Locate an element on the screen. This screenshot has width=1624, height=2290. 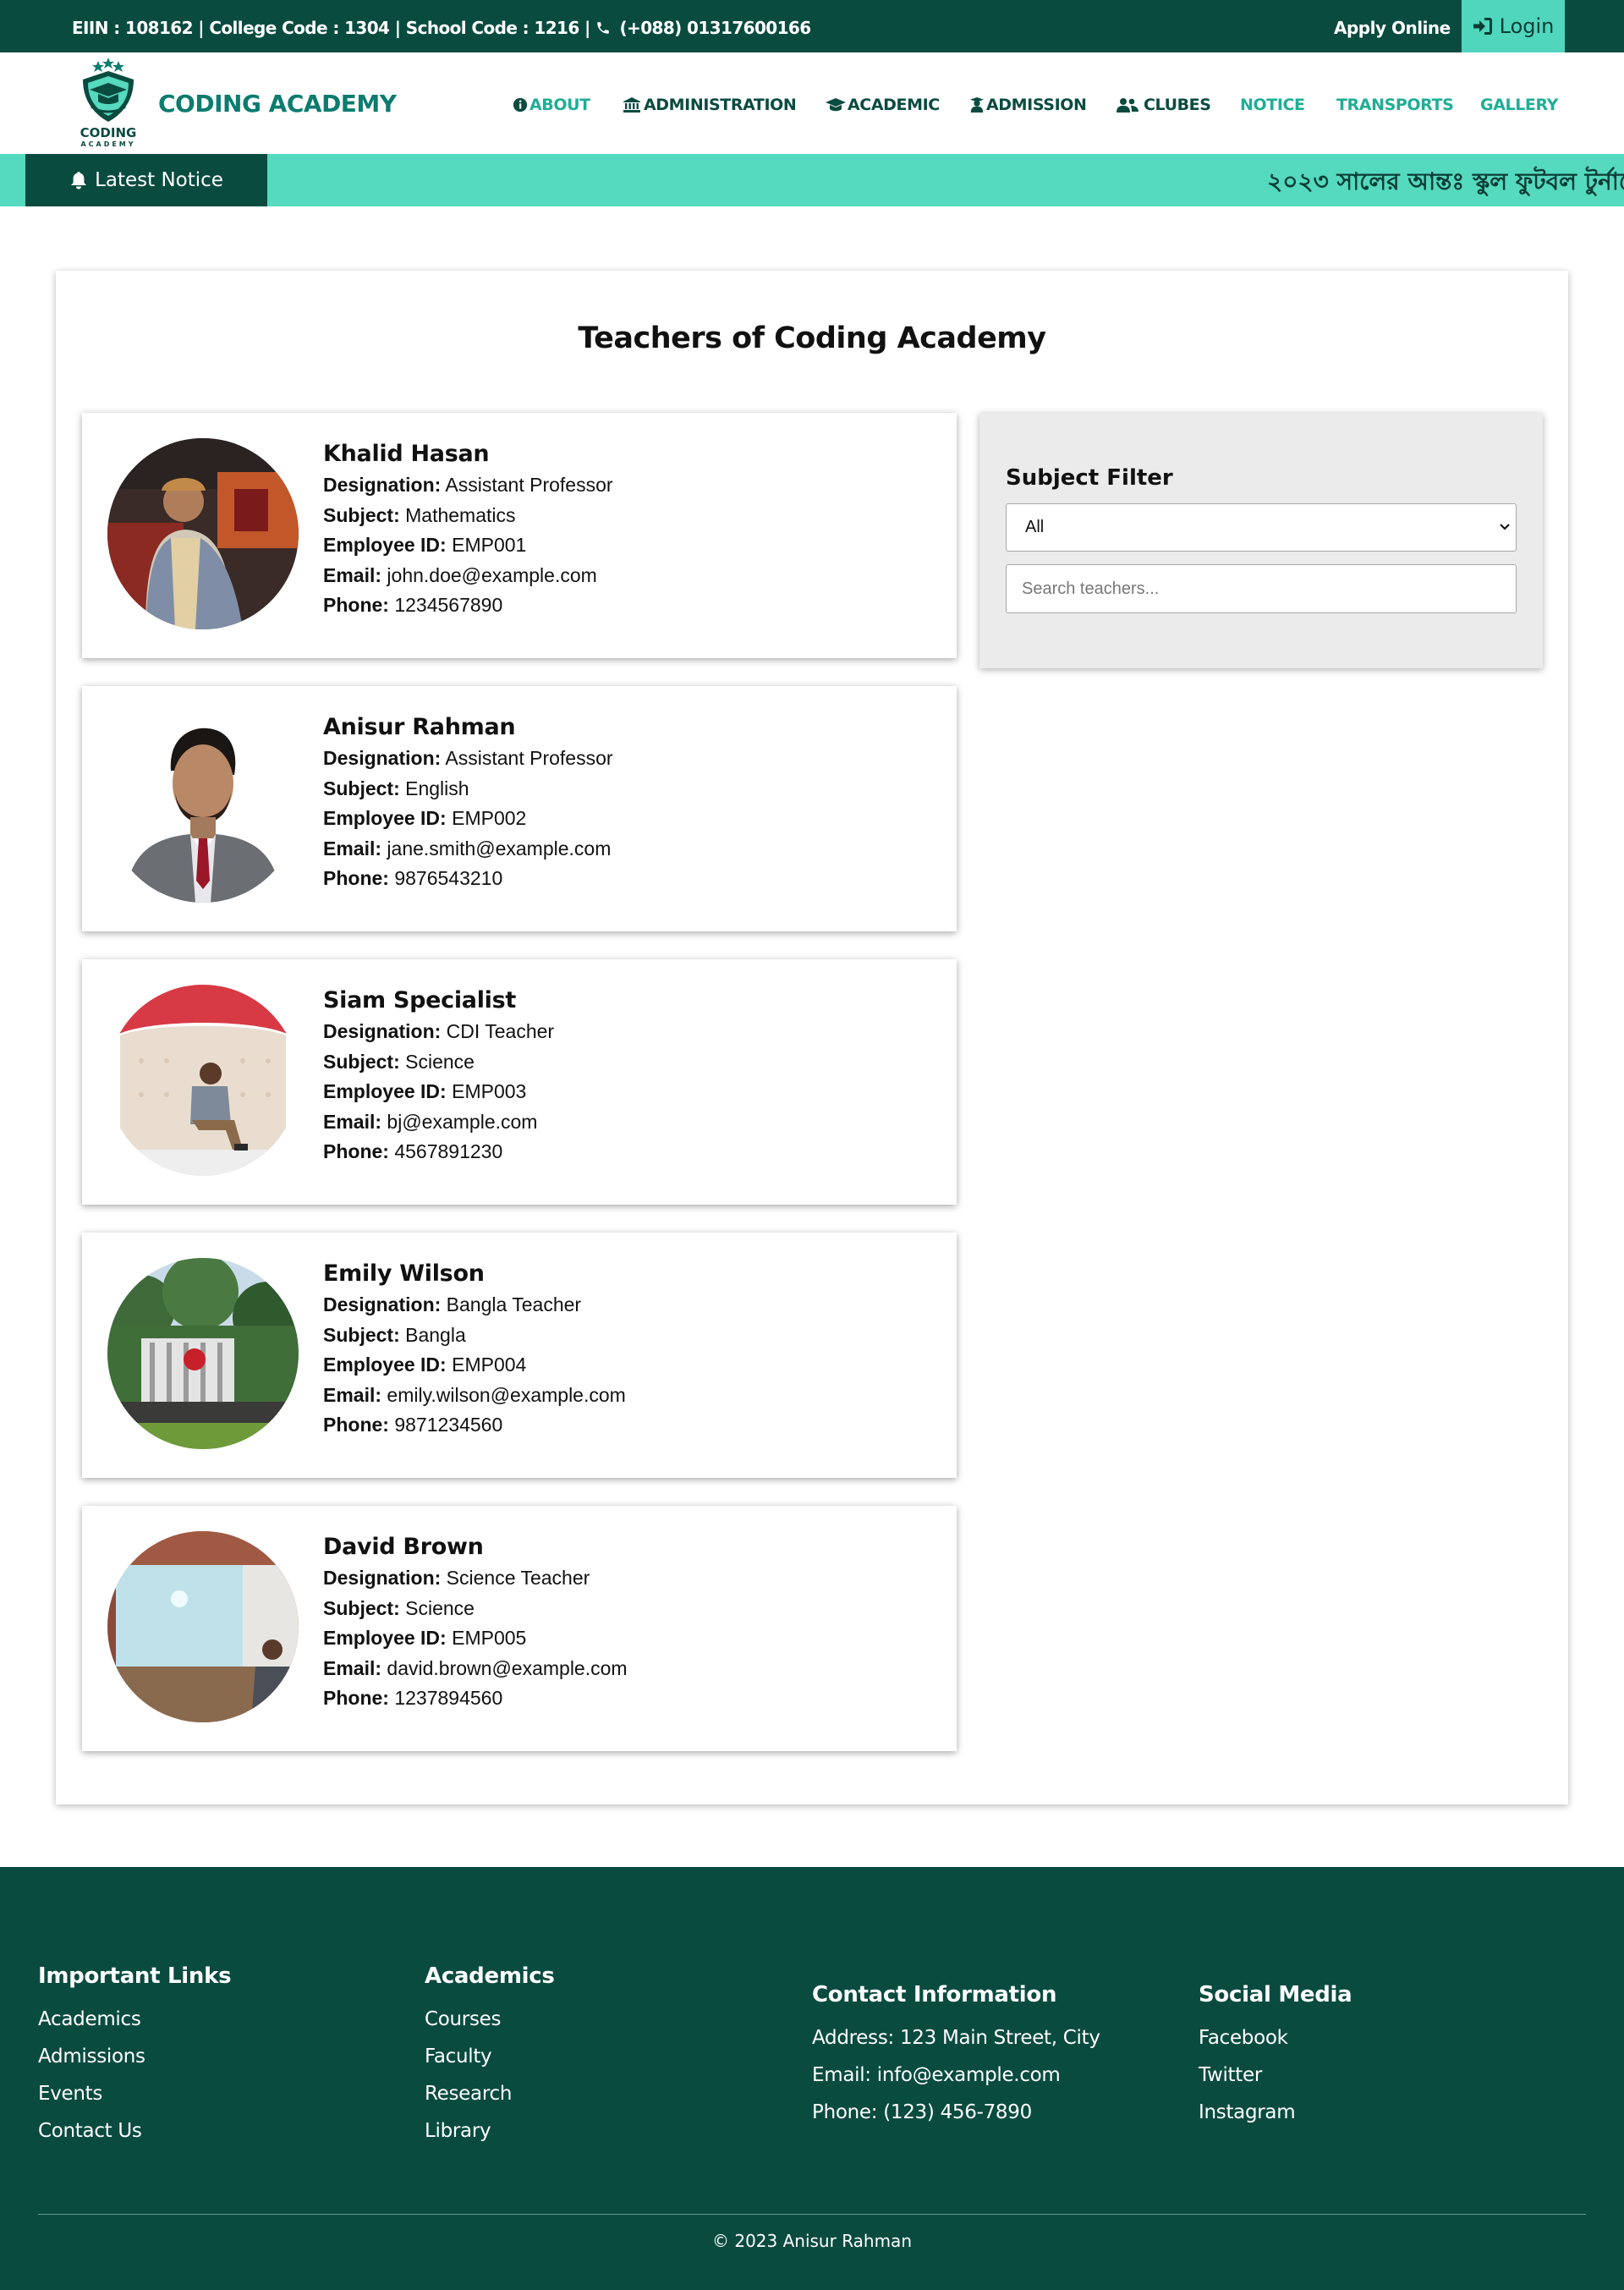
footer-link-faculty: Faculty is located at coordinates (490, 2057).